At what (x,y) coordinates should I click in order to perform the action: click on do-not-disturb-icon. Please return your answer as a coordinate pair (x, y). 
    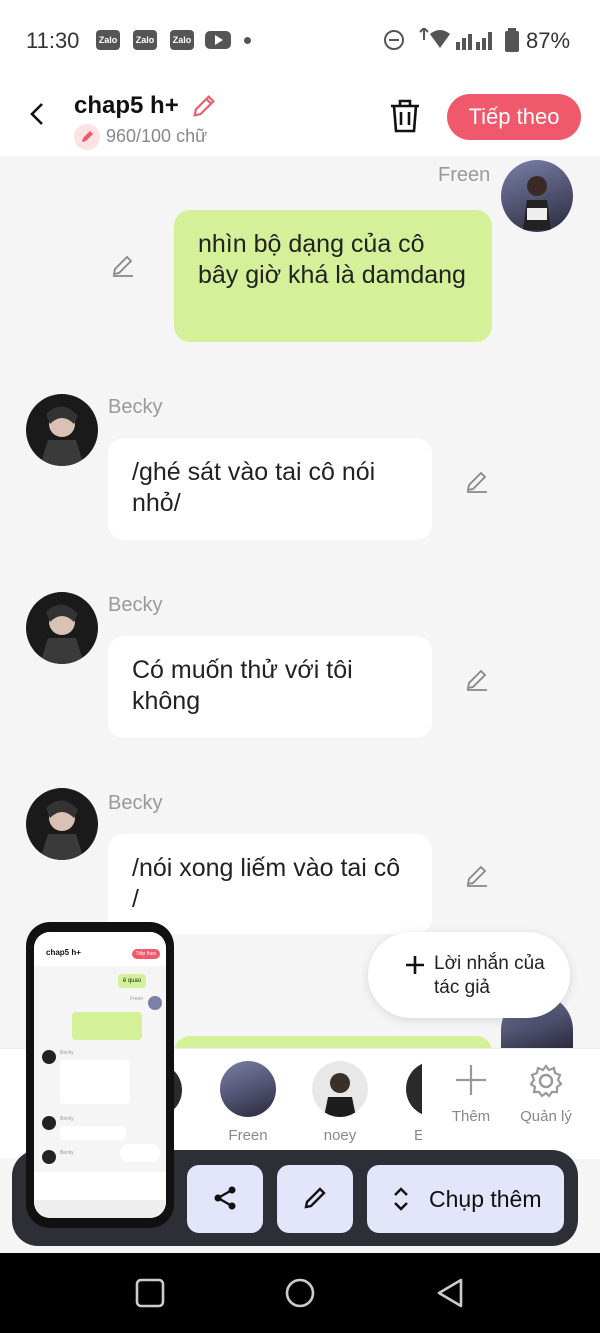
    Looking at the image, I should click on (394, 40).